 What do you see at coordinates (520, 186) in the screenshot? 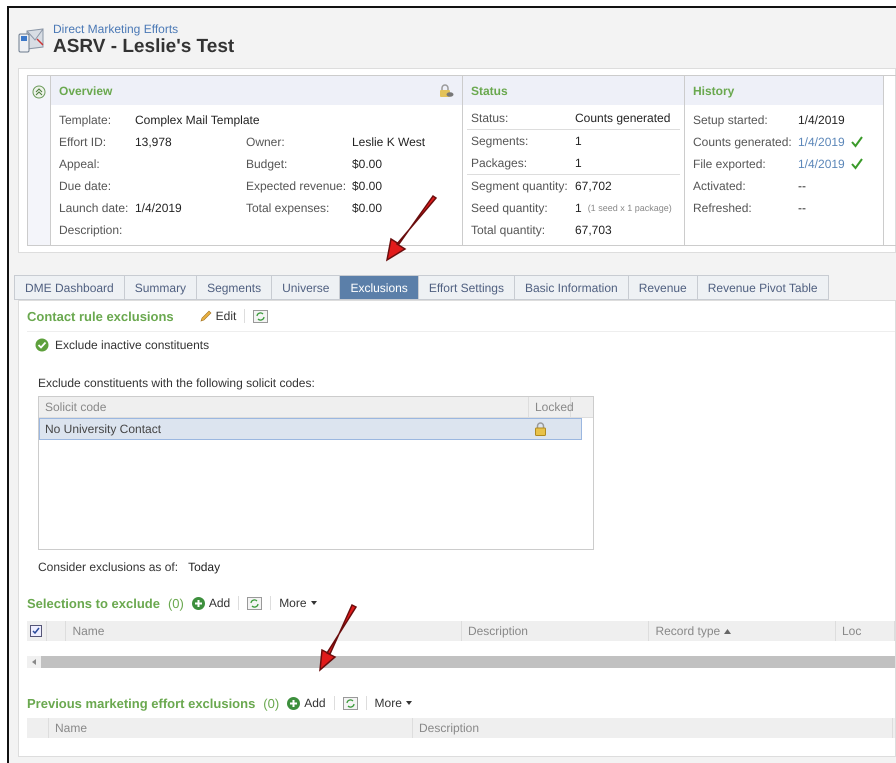
I see `field-label: Segment quantity:` at bounding box center [520, 186].